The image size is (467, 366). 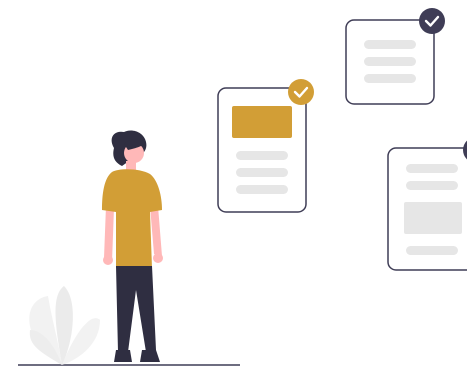 What do you see at coordinates (262, 122) in the screenshot?
I see `card-accent-block` at bounding box center [262, 122].